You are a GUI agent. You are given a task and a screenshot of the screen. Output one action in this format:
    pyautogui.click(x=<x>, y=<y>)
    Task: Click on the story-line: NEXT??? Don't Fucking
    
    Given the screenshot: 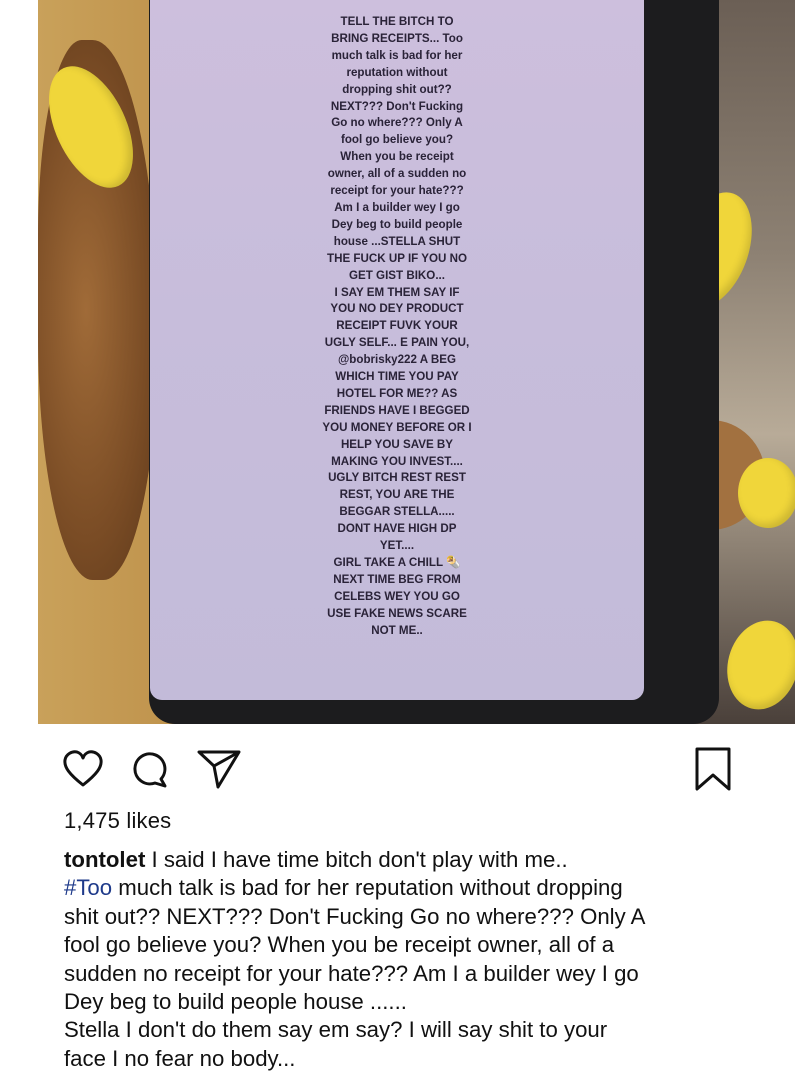 What is the action you would take?
    pyautogui.click(x=397, y=106)
    